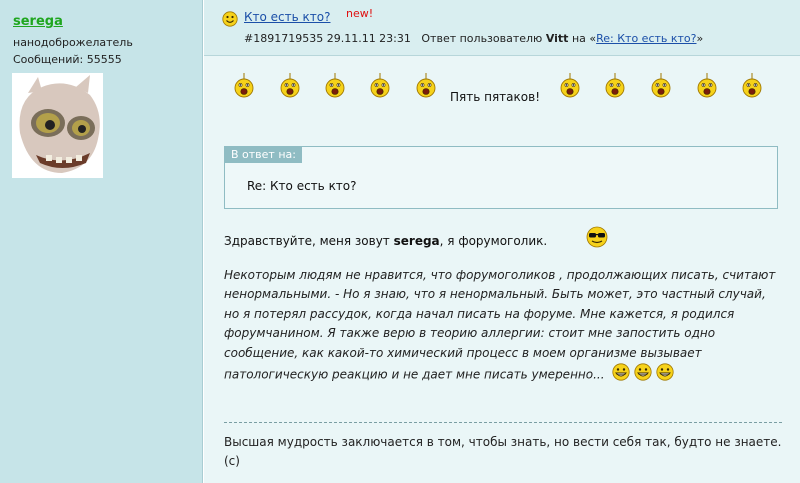 This screenshot has width=800, height=483. Describe the element at coordinates (597, 239) in the screenshot. I see `cool-smiley-icon` at that location.